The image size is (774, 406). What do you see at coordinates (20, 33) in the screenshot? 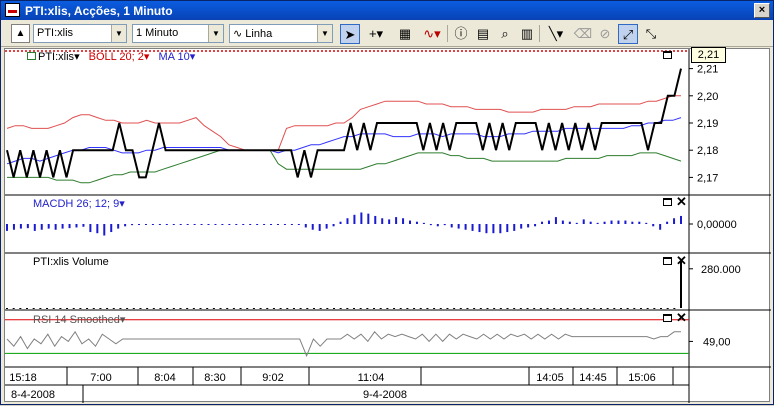
I see `collapse-up-icon: ▲` at bounding box center [20, 33].